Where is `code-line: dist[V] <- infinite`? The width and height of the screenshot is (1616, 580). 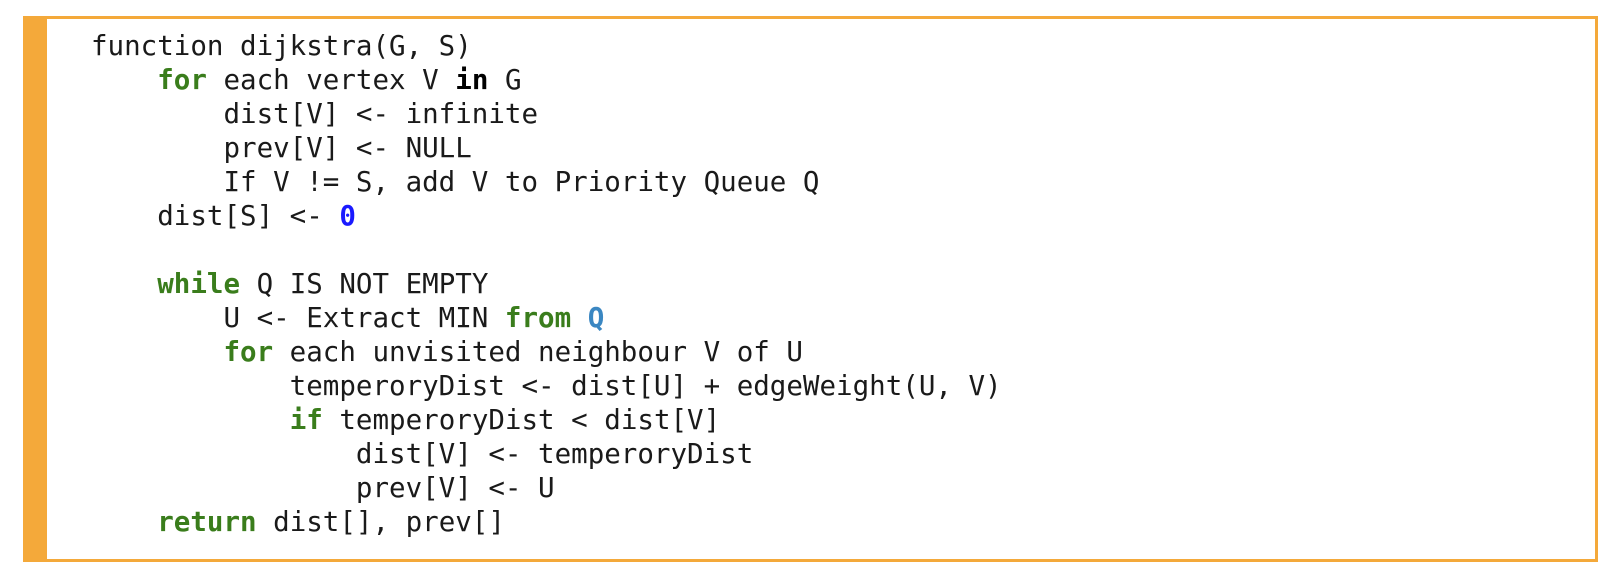 code-line: dist[V] <- infinite is located at coordinates (546, 114).